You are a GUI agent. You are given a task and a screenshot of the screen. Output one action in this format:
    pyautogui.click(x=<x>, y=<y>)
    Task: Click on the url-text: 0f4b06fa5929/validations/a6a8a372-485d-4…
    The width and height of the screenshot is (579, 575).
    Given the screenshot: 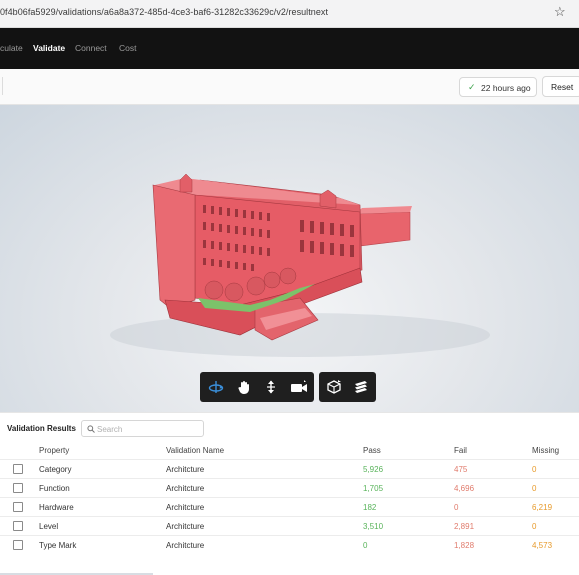 What is the action you would take?
    pyautogui.click(x=164, y=12)
    